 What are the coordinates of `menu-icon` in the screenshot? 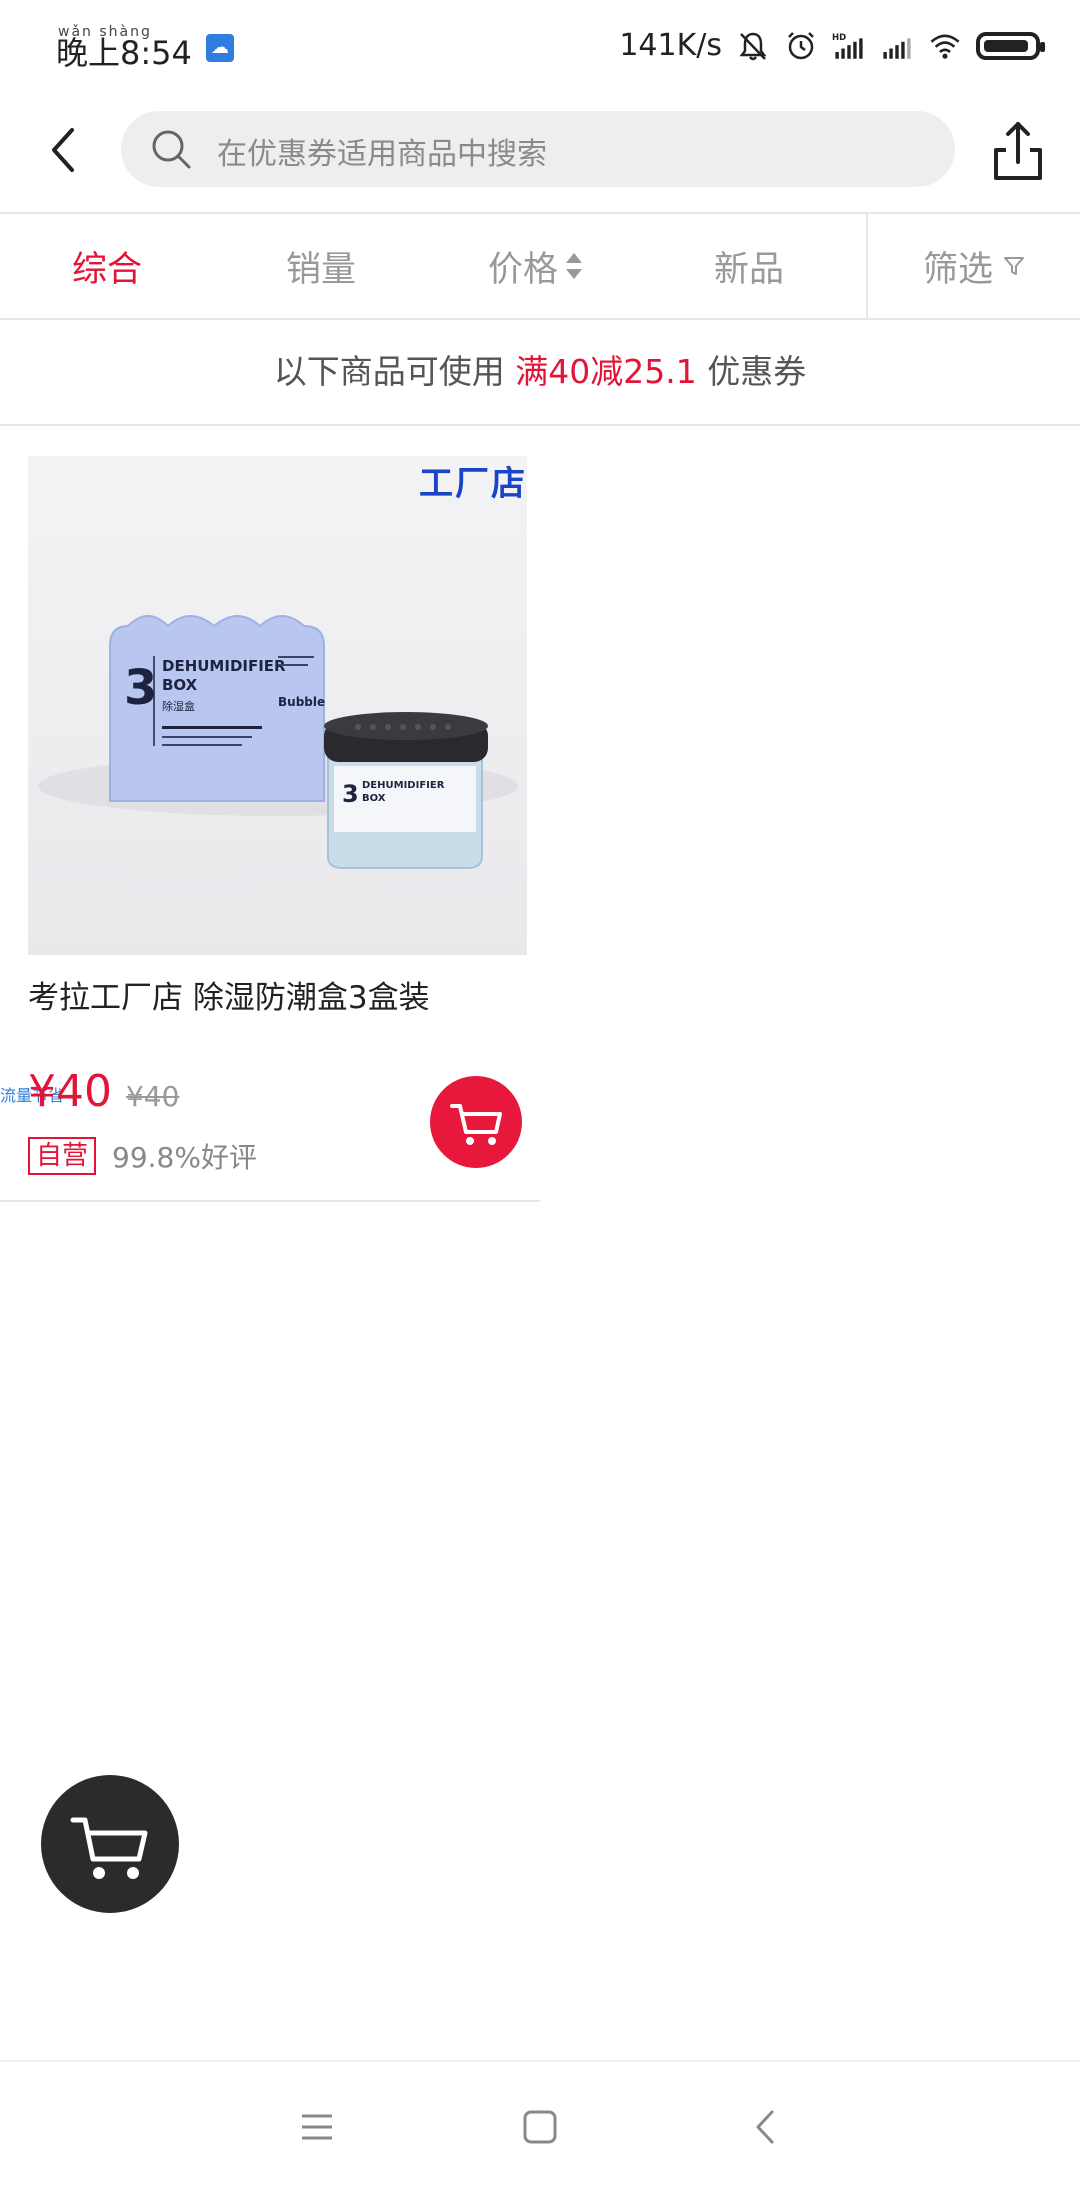 It's located at (317, 2127).